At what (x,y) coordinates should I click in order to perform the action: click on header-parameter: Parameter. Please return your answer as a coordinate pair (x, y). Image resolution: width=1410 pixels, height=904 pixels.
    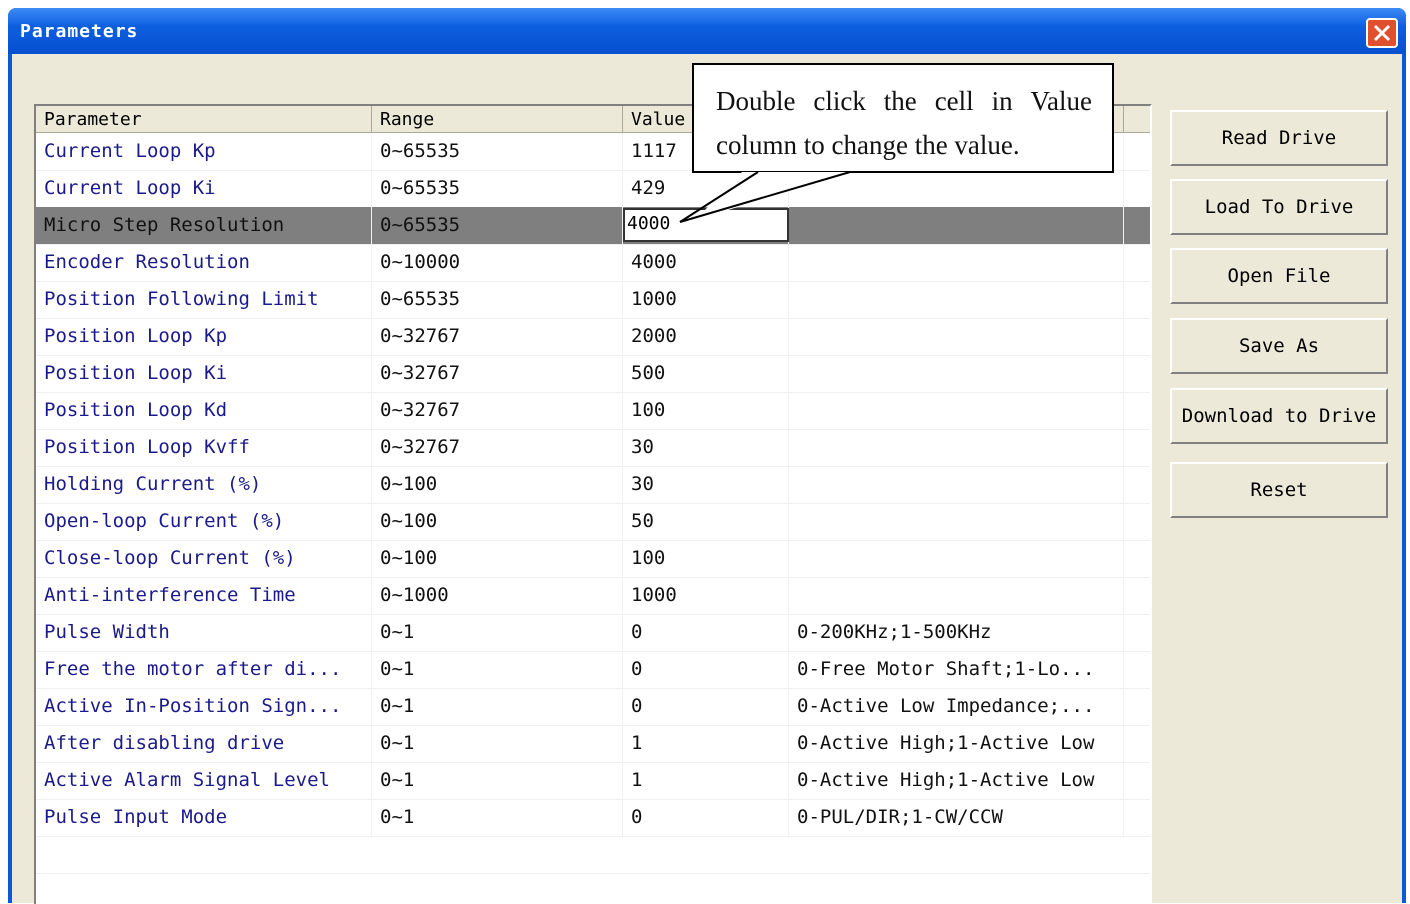
    Looking at the image, I should click on (204, 119).